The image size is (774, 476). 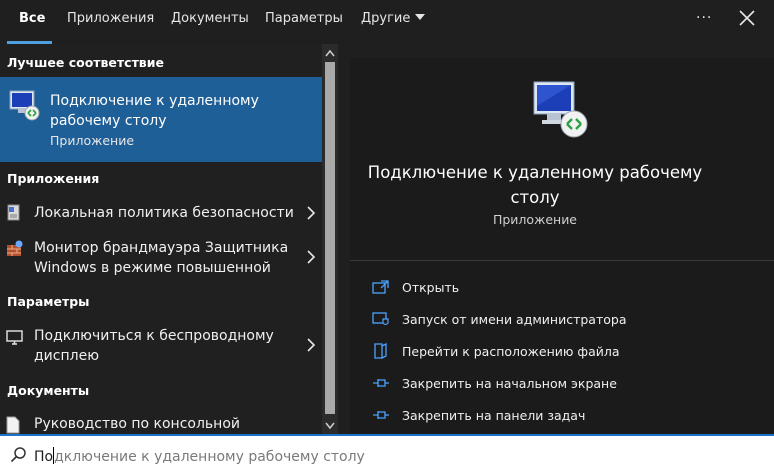 I want to click on list-item: Руководство по консольной, so click(x=161, y=421).